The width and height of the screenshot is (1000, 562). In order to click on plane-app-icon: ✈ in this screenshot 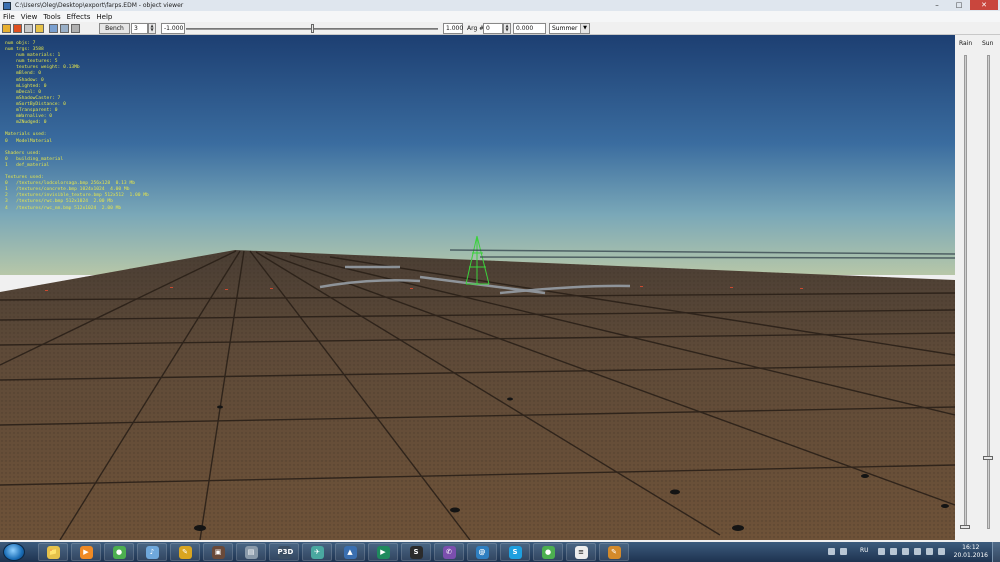, I will do `click(317, 552)`.